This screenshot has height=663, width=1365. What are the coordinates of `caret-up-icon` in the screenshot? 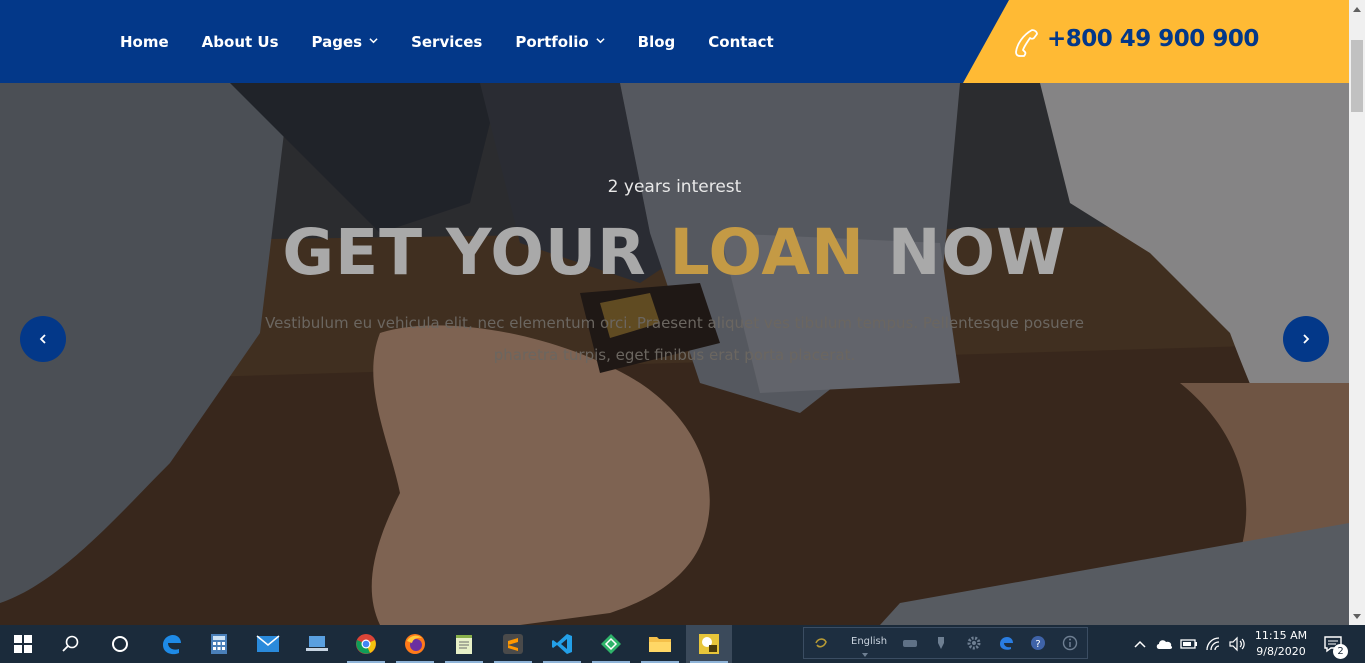 It's located at (1357, 9).